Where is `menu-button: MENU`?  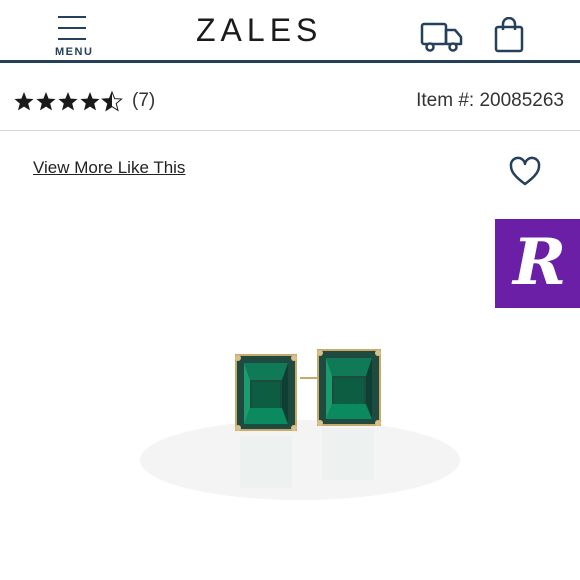 menu-button: MENU is located at coordinates (74, 36).